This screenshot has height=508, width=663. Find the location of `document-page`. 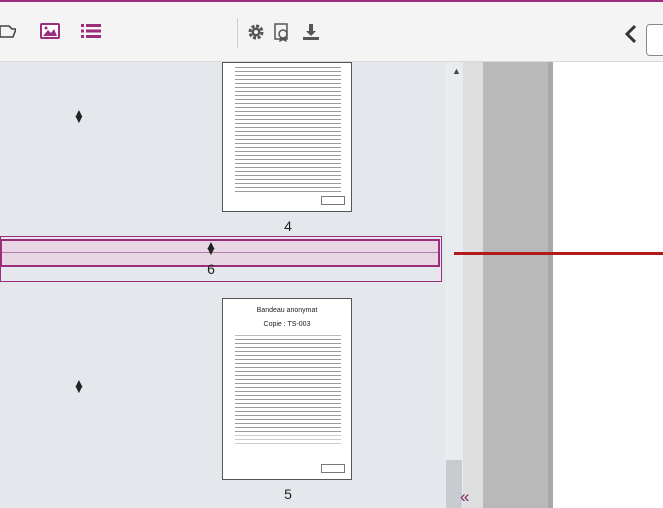

document-page is located at coordinates (608, 285).